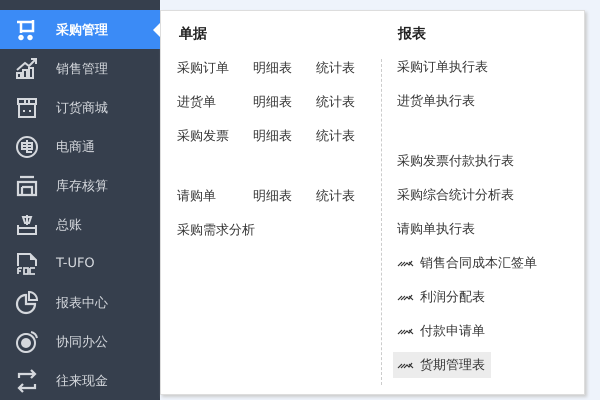 This screenshot has height=400, width=600. Describe the element at coordinates (215, 68) in the screenshot. I see `menu-link: 采购订单` at that location.